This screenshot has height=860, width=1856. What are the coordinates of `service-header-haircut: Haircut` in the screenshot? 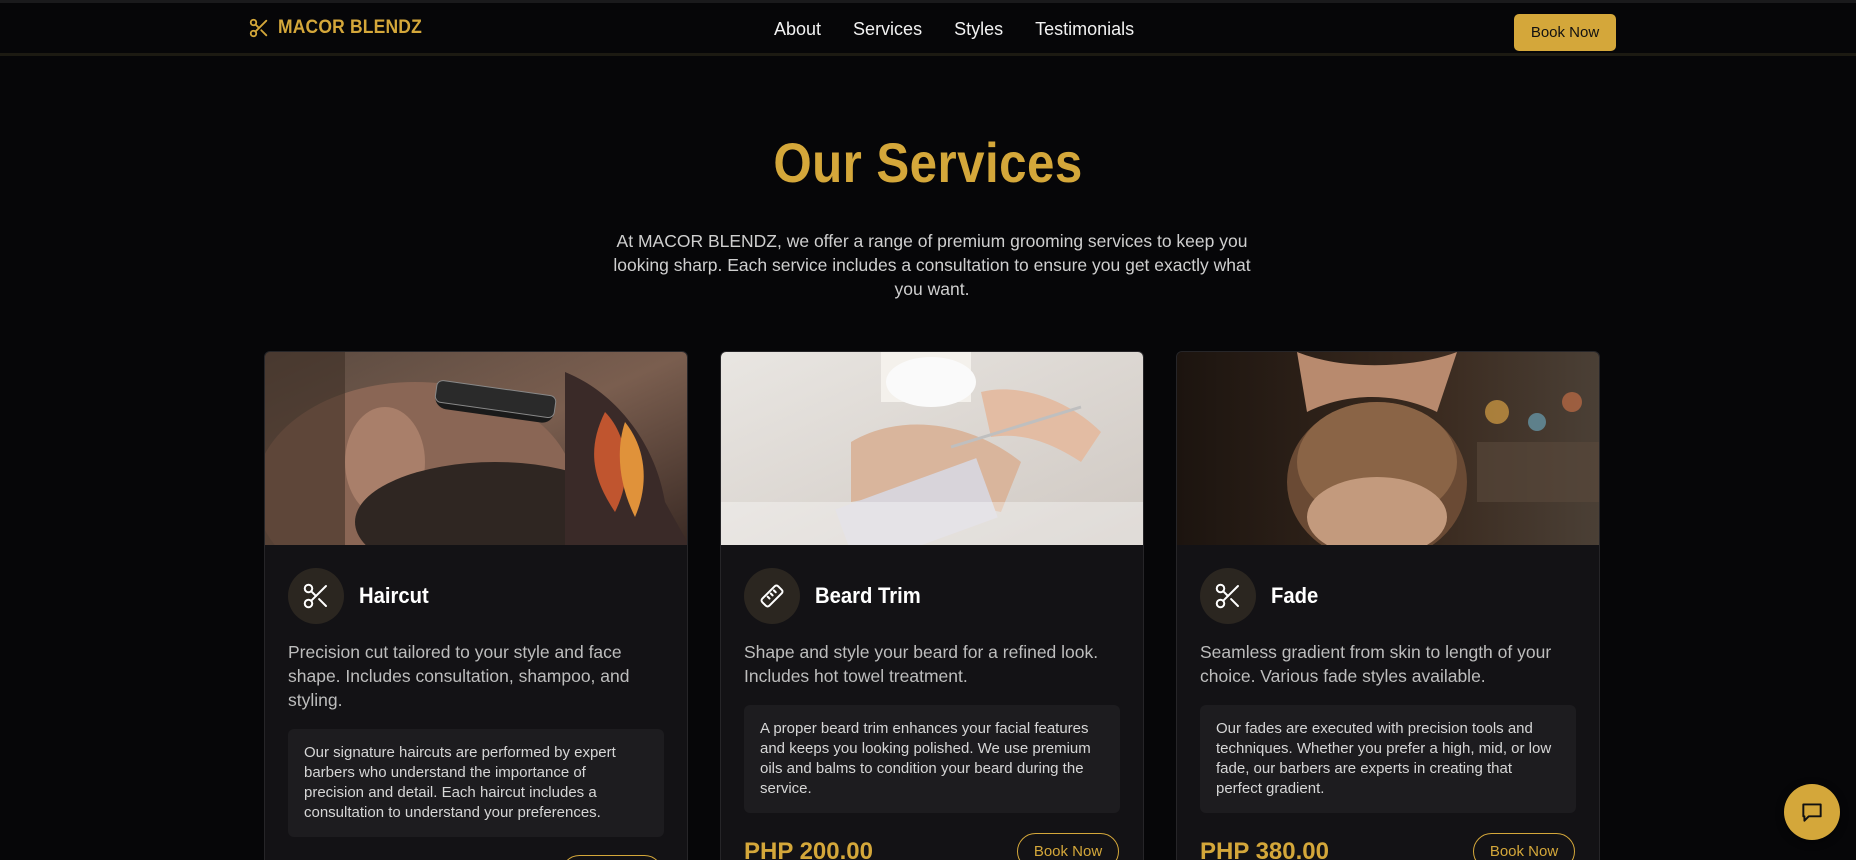 It's located at (361, 596).